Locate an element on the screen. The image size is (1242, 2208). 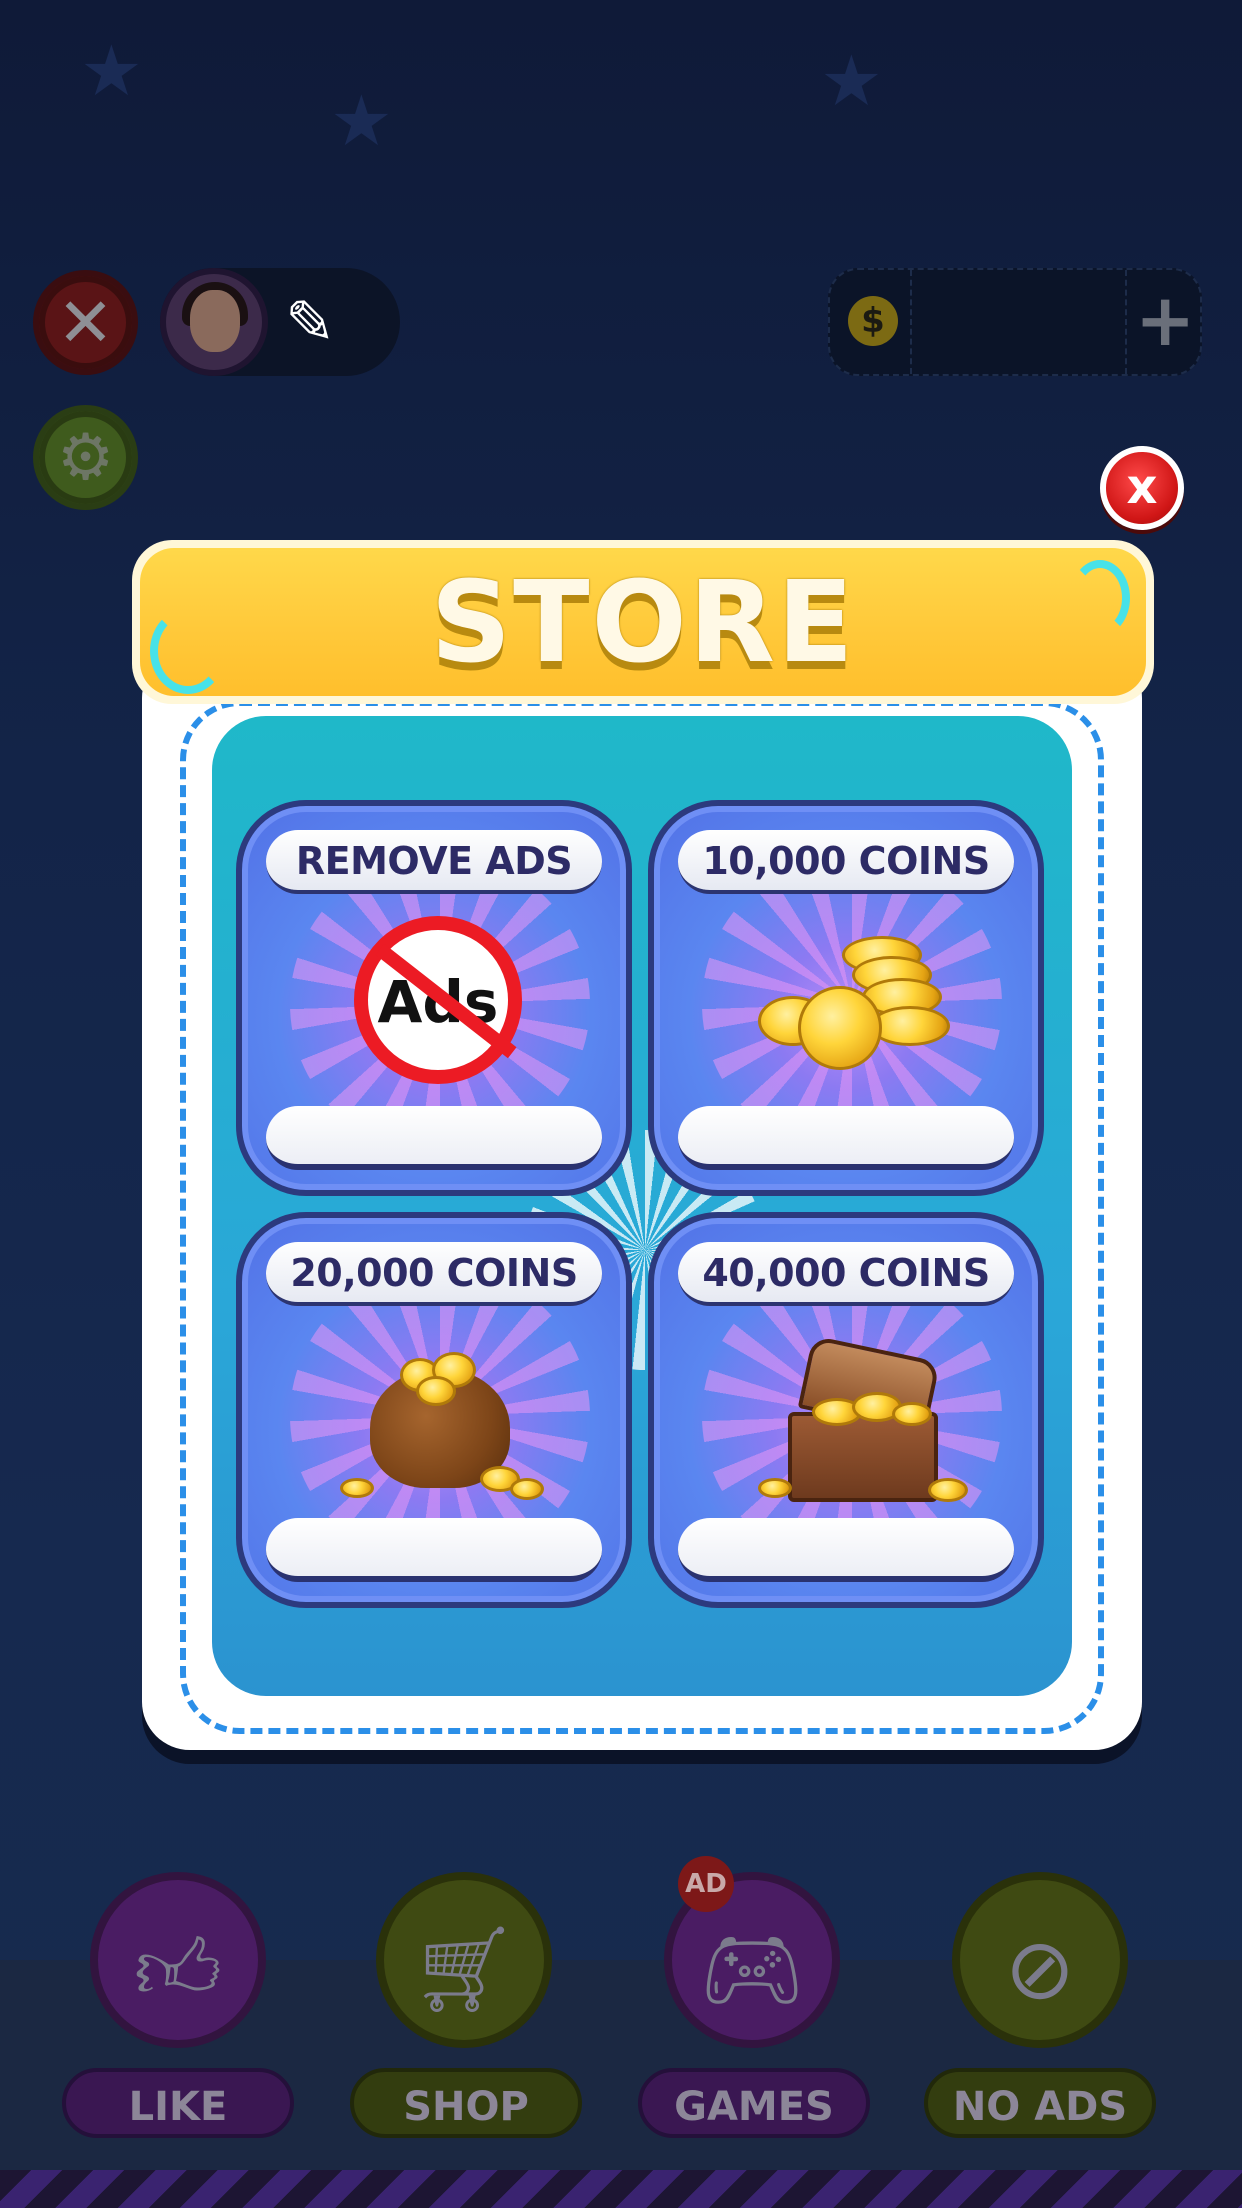
shop-label: SHOP is located at coordinates (466, 2103).